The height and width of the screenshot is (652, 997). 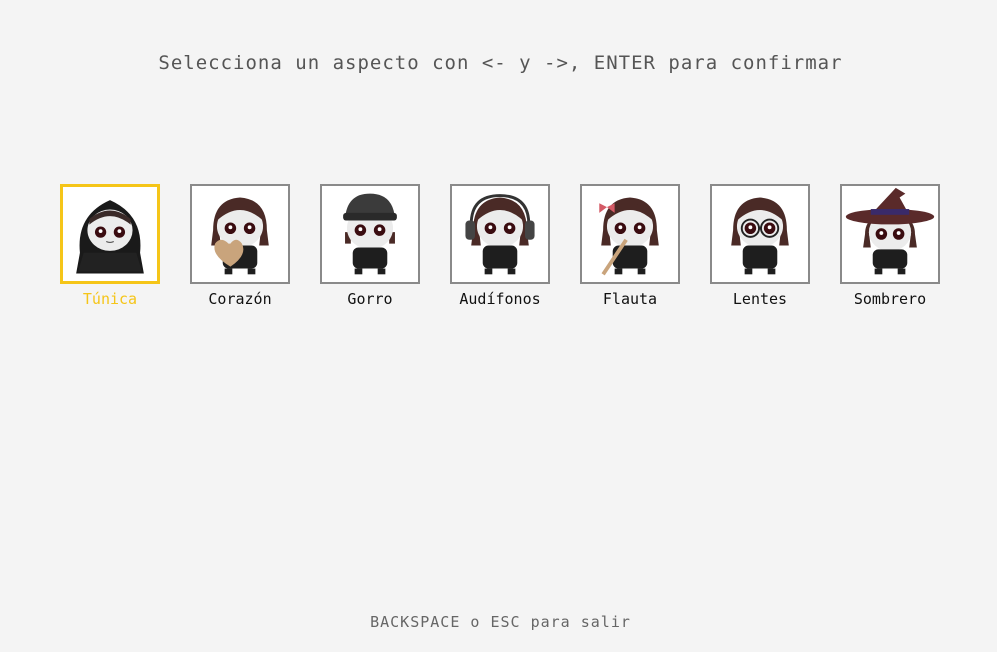 What do you see at coordinates (890, 234) in the screenshot?
I see `witch-hat-character-icon` at bounding box center [890, 234].